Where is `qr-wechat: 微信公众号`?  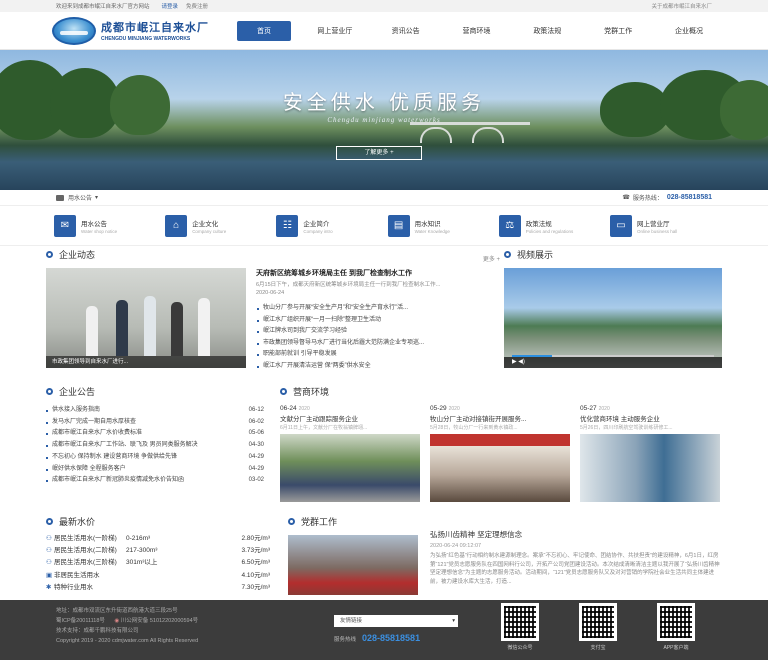 qr-wechat: 微信公众号 is located at coordinates (520, 627).